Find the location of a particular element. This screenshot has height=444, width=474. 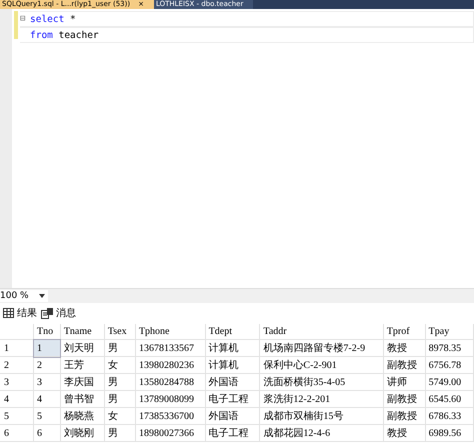

table-cell: 1 is located at coordinates (47, 348).